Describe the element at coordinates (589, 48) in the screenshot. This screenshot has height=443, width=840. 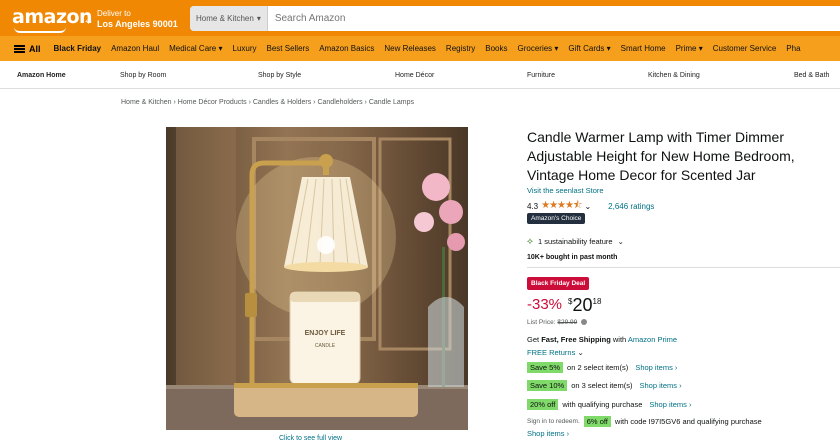
I see `nav-item-gift-cards: Gift Cards ▾` at that location.